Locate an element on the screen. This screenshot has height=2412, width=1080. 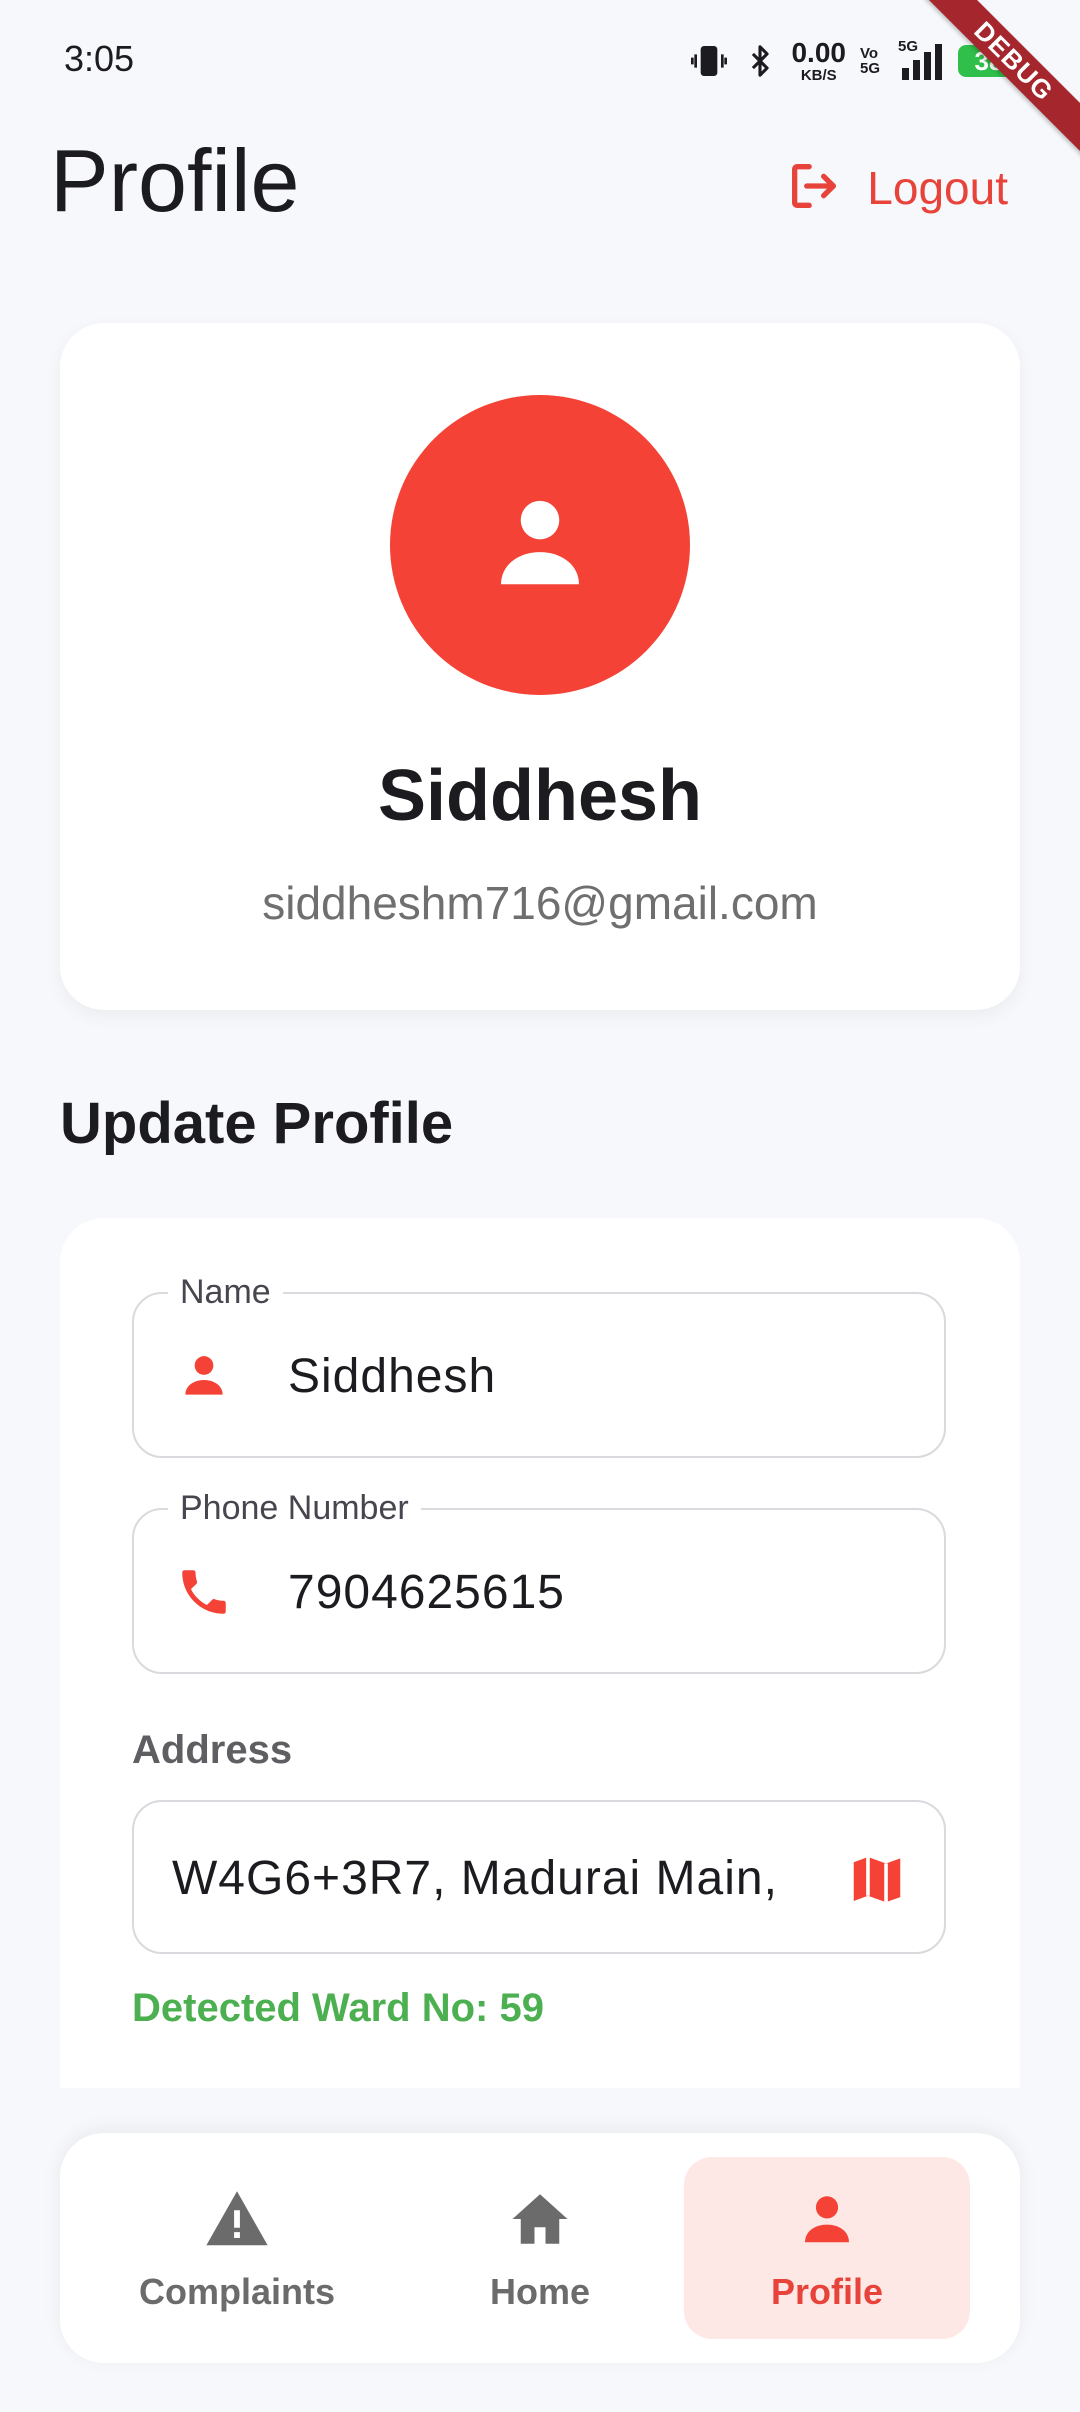
network-speed: 0.00 KB/S is located at coordinates (818, 60).